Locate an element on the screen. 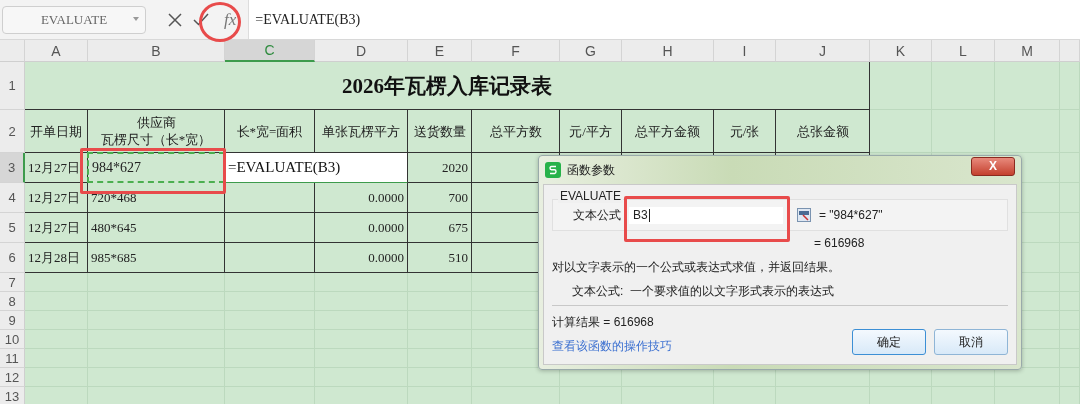 Image resolution: width=1080 pixels, height=404 pixels. column-header: M is located at coordinates (1027, 51).